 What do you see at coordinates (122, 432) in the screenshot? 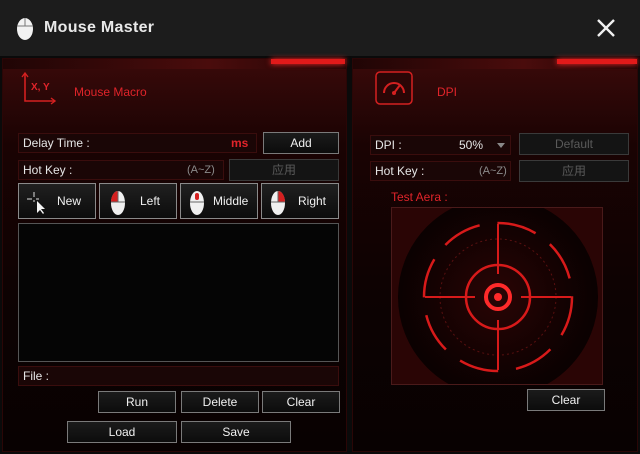
I see `load-button: Load` at bounding box center [122, 432].